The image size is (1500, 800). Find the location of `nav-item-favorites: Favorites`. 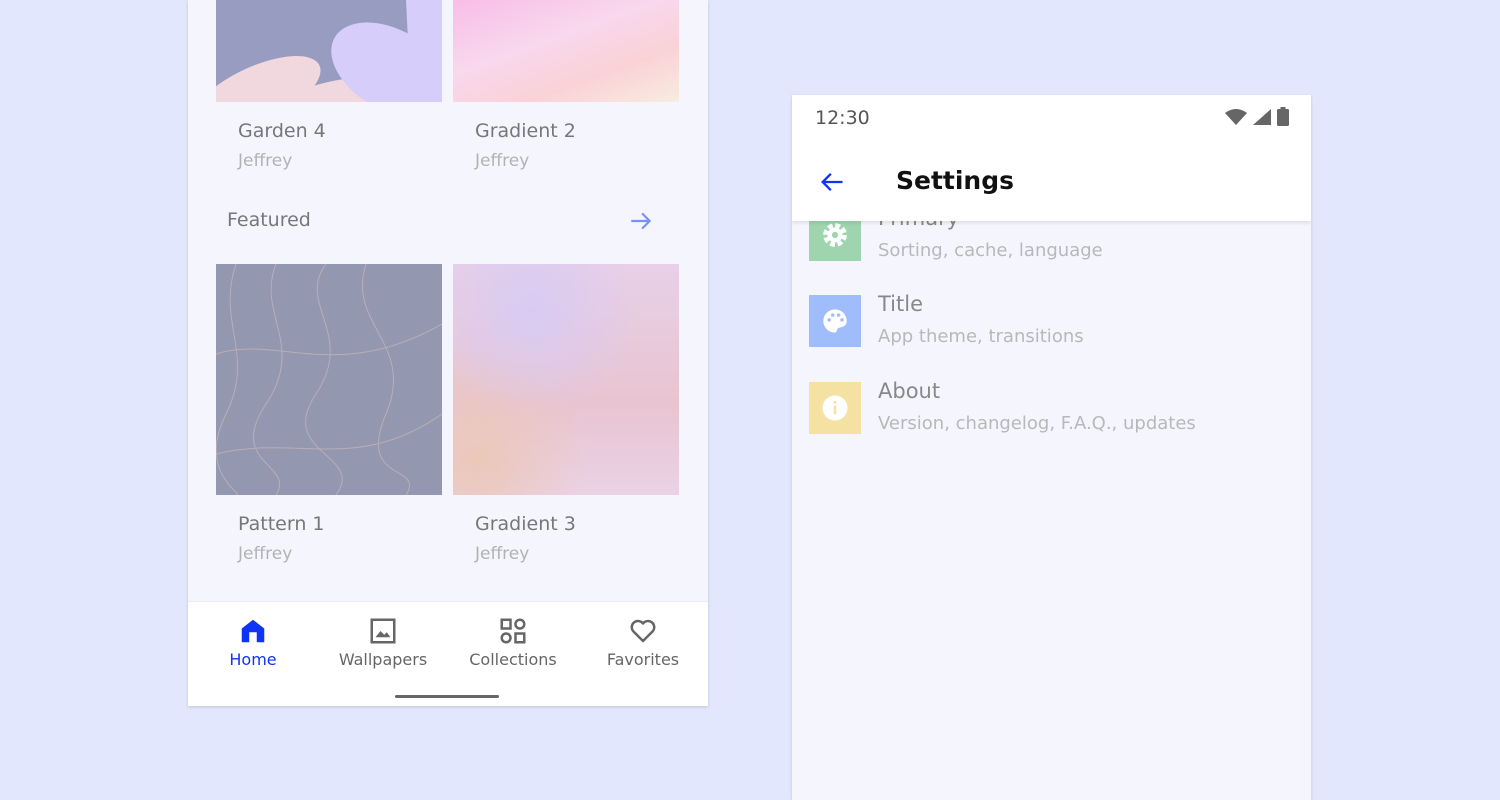

nav-item-favorites: Favorites is located at coordinates (643, 642).